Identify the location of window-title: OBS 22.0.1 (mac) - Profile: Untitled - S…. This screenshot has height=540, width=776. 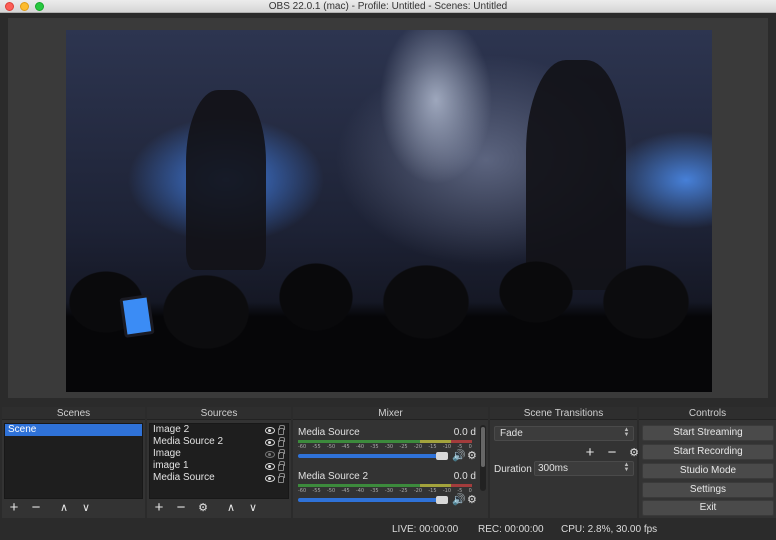
(388, 6).